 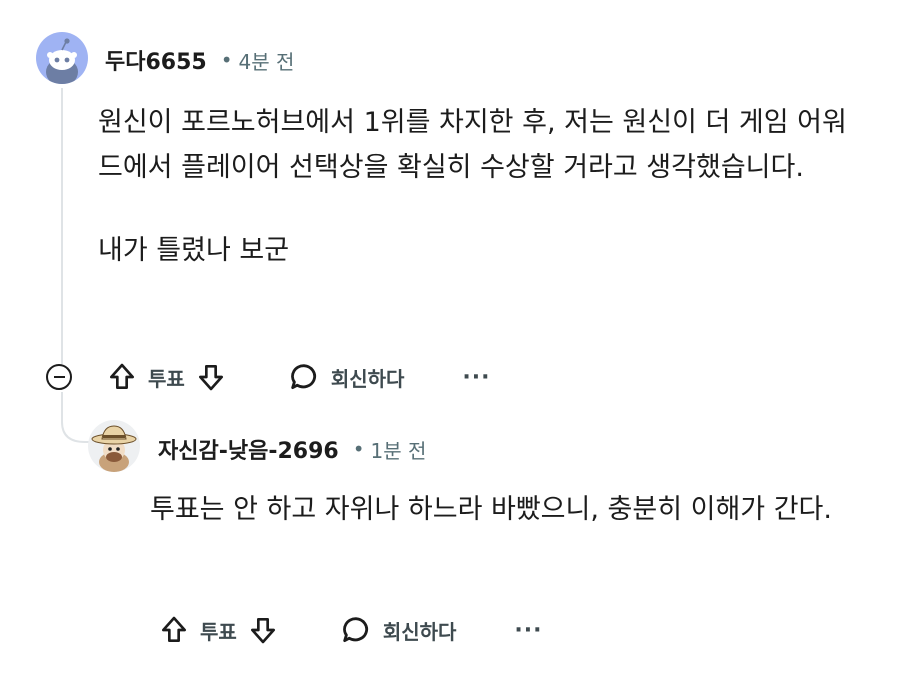 I want to click on username: 자신감-낮음-2696, so click(x=248, y=449).